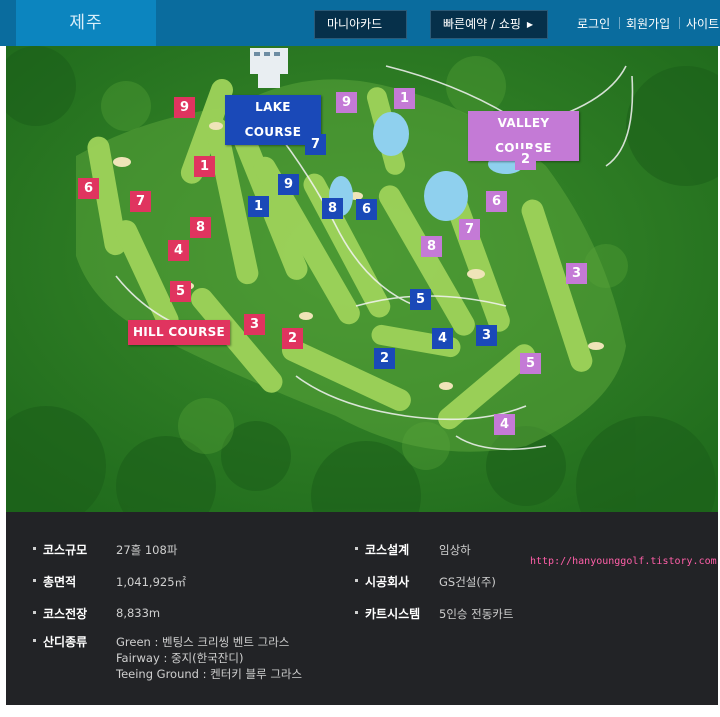  I want to click on total-area-value: 1,041,925㎡, so click(151, 582).